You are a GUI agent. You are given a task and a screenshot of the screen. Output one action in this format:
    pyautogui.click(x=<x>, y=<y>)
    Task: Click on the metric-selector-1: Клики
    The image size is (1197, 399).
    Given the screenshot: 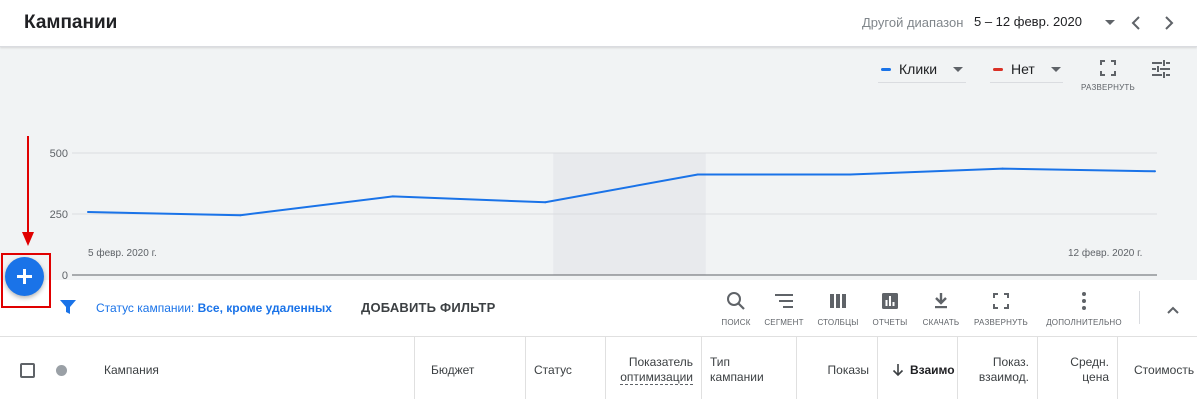 What is the action you would take?
    pyautogui.click(x=922, y=70)
    